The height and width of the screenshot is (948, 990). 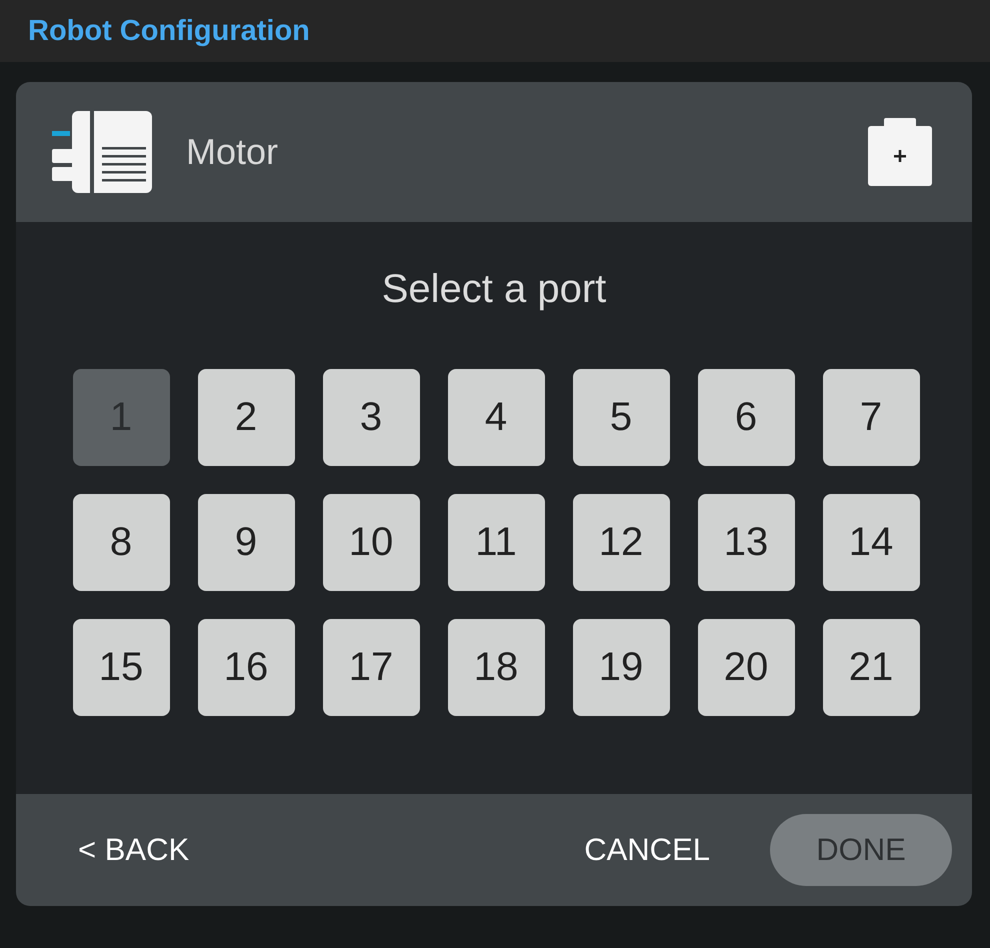 I want to click on port-button: 5, so click(x=621, y=417).